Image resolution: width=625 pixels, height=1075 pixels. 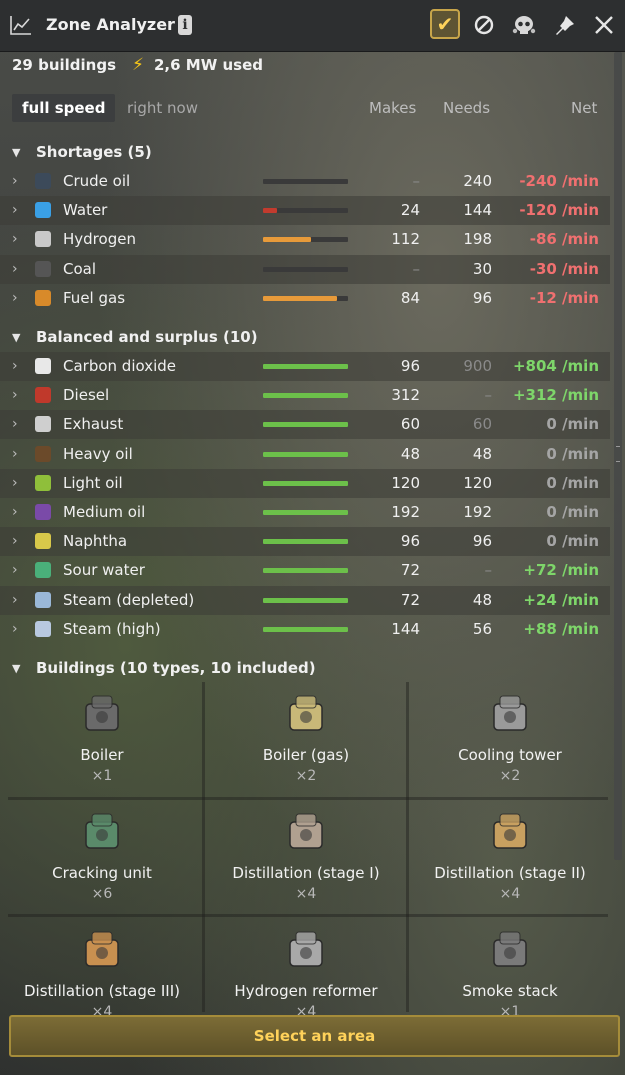 I want to click on makes-value: 48, so click(x=410, y=453).